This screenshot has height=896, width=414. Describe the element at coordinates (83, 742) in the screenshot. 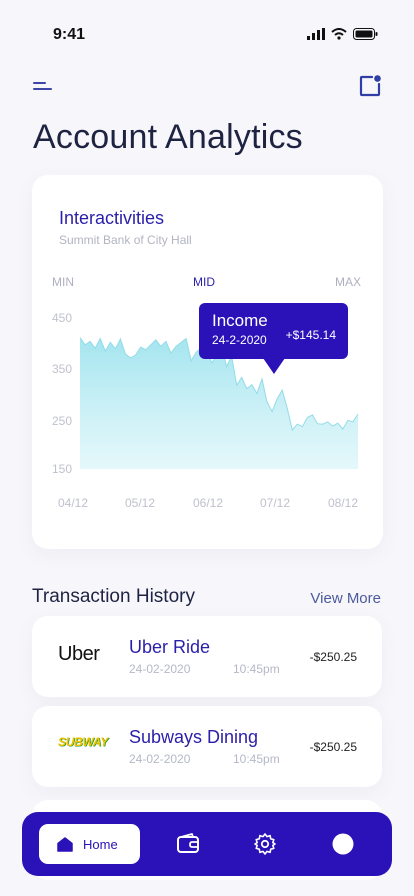

I see `subway-logo: SUBWAY` at that location.